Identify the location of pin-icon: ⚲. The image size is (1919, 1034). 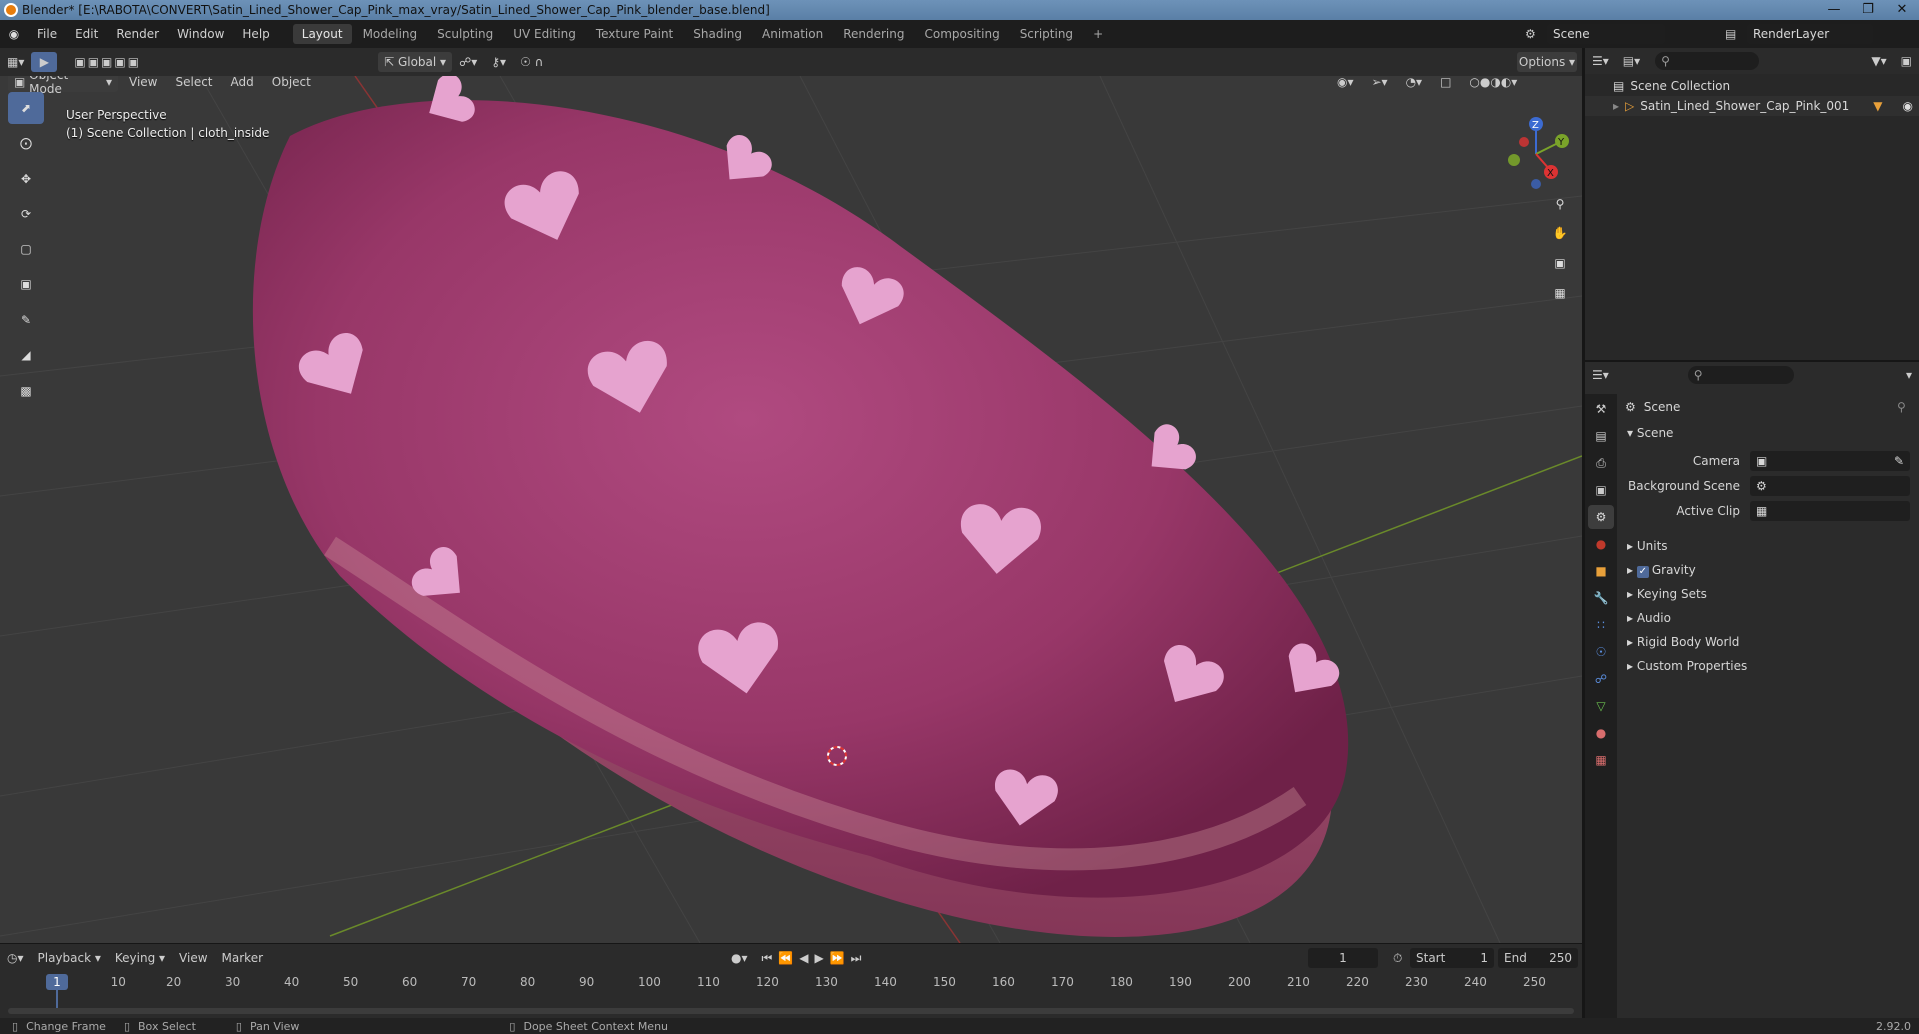
(1901, 407).